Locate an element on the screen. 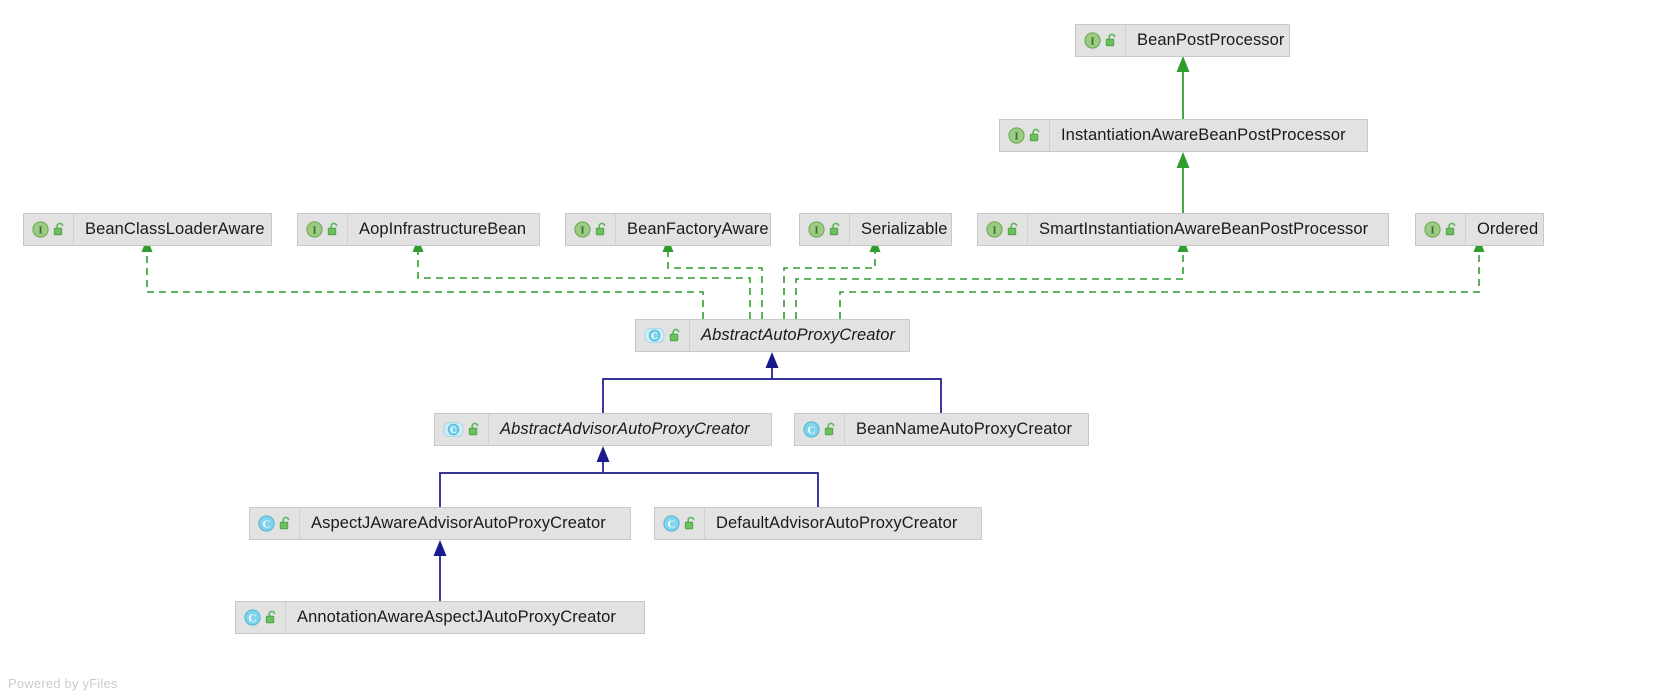 This screenshot has width=1666, height=700. edge-generalization-to-abstractautoproxycreator is located at coordinates (772, 382).